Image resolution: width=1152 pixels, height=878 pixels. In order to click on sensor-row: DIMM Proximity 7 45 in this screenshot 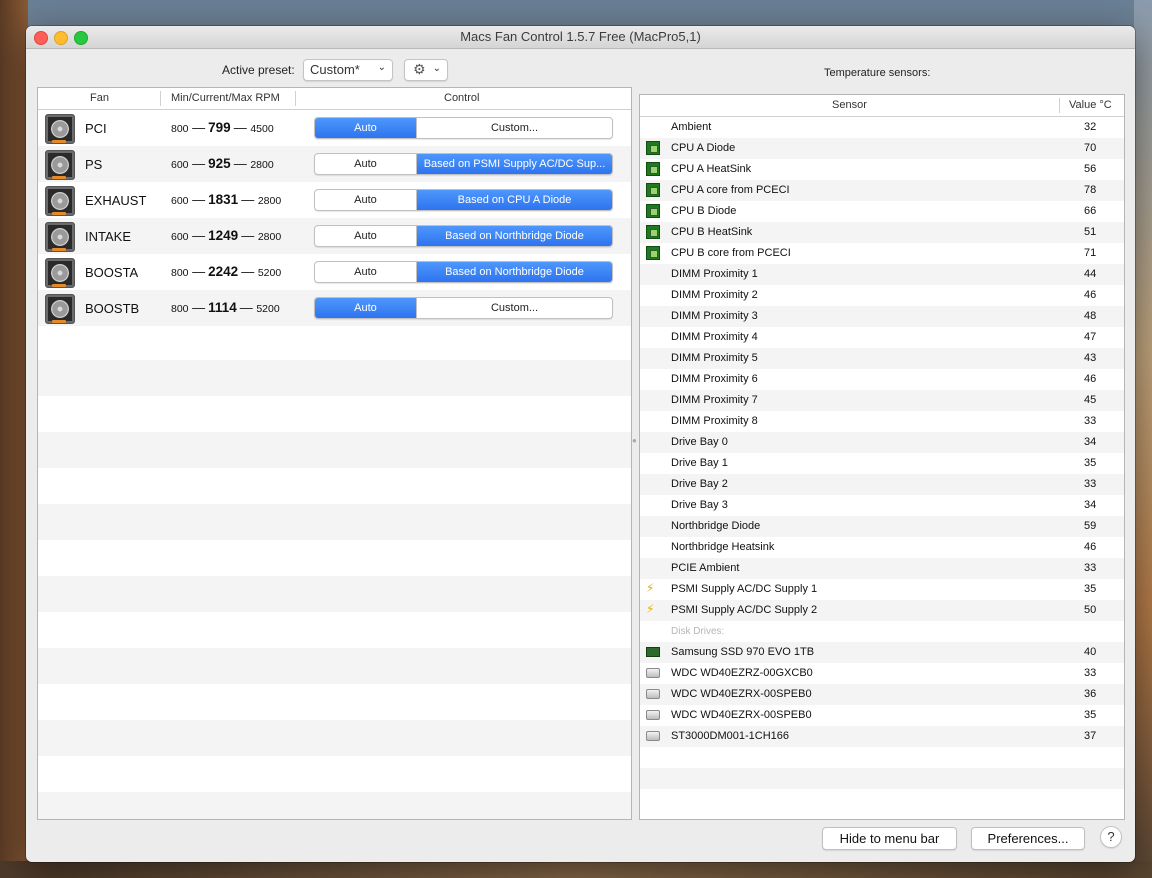, I will do `click(882, 400)`.